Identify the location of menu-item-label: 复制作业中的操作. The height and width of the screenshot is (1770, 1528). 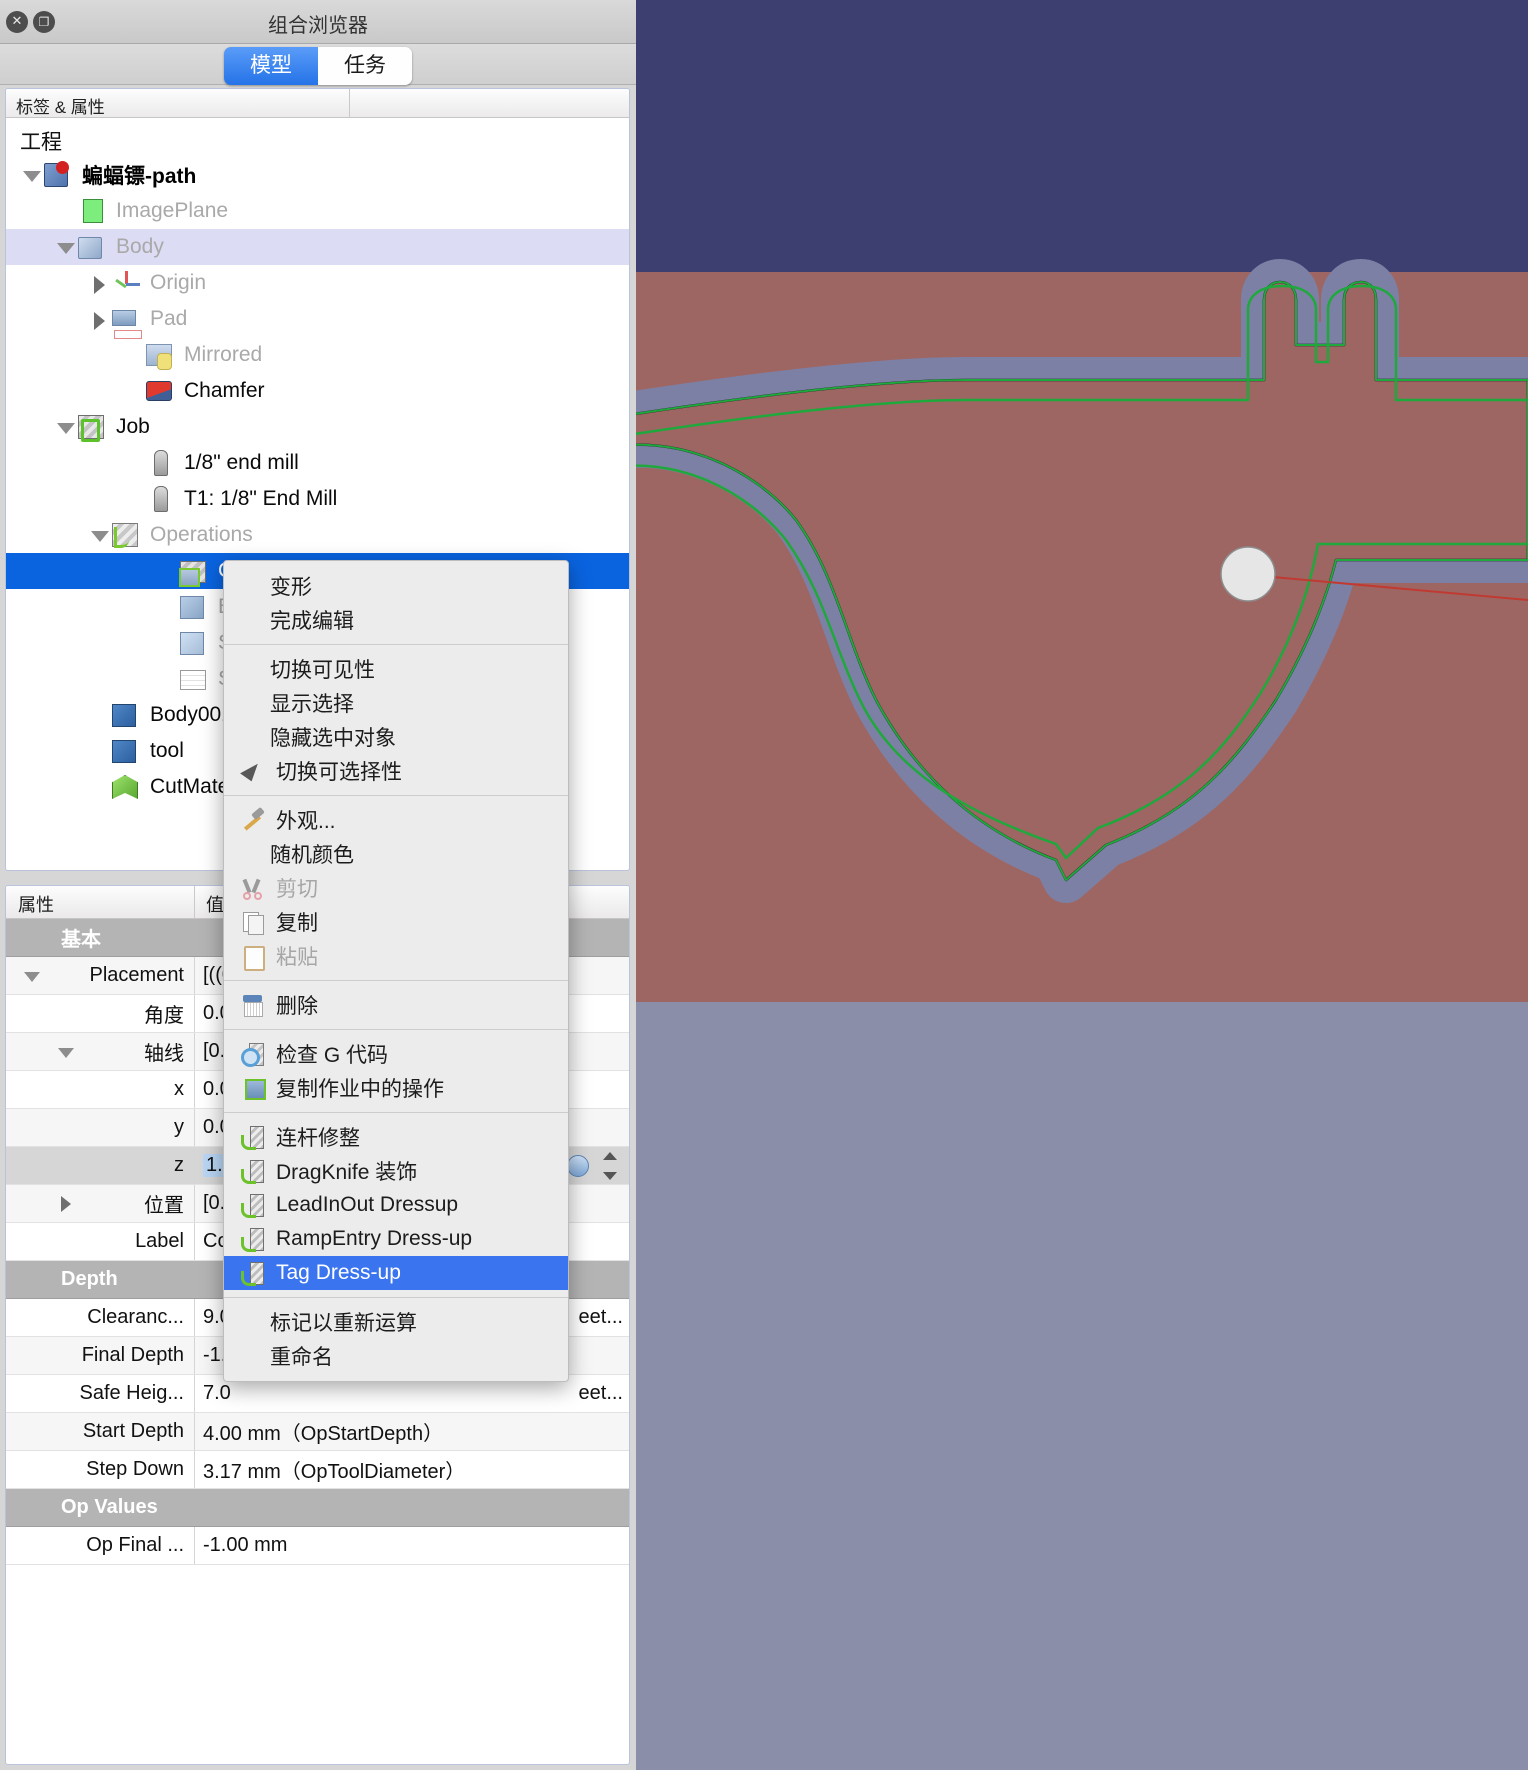
(360, 1089).